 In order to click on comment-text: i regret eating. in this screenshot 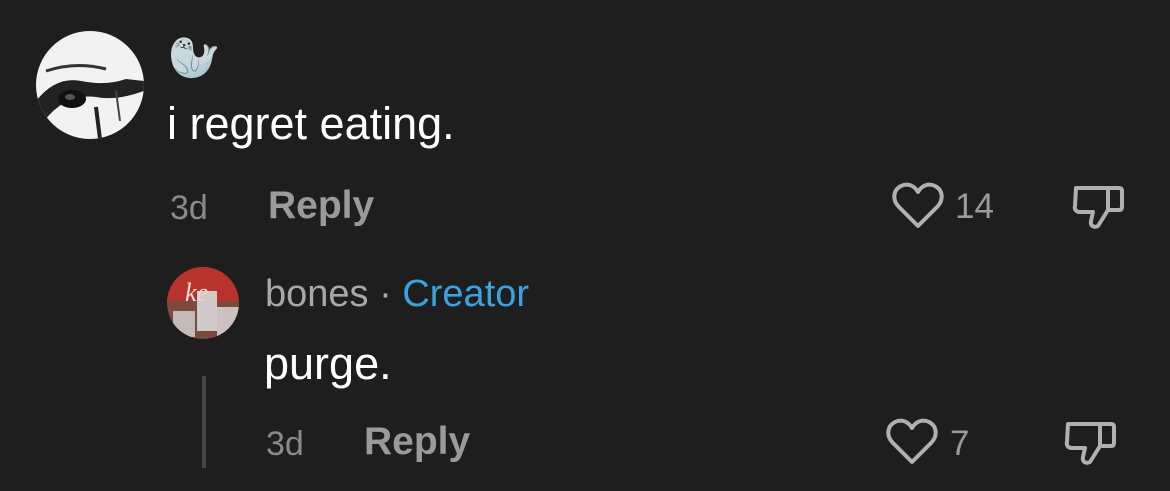, I will do `click(311, 123)`.